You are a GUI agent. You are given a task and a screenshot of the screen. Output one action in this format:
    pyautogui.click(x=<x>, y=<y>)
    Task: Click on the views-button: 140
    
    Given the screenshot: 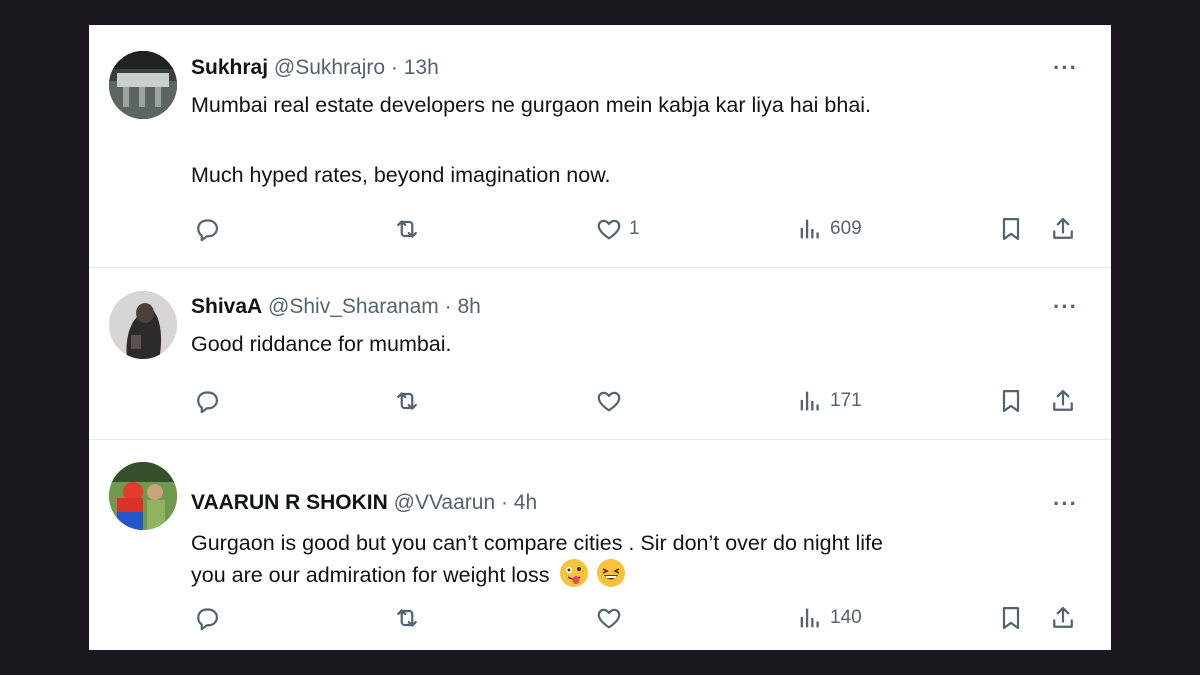 What is the action you would take?
    pyautogui.click(x=829, y=618)
    